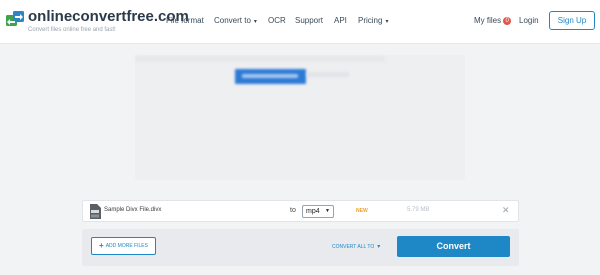 The width and height of the screenshot is (600, 275). I want to click on plus-icon: +, so click(101, 245).